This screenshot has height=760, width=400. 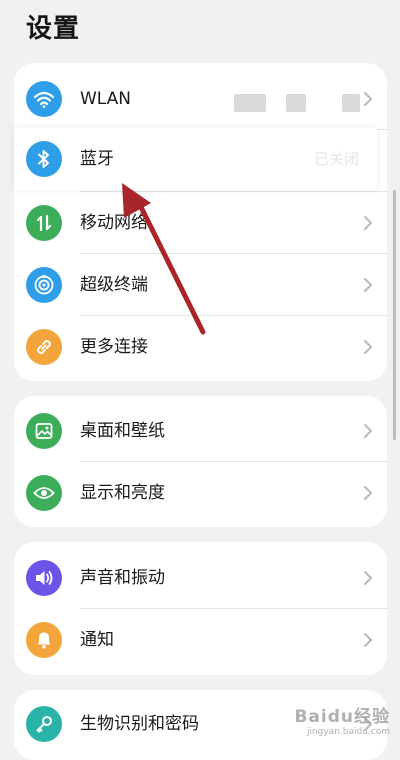 What do you see at coordinates (122, 431) in the screenshot?
I see `settings-item-label: 桌面和壁纸` at bounding box center [122, 431].